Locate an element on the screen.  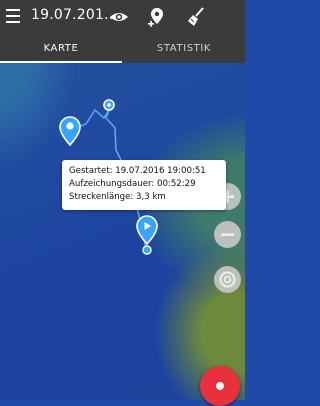
record-icon is located at coordinates (220, 386).